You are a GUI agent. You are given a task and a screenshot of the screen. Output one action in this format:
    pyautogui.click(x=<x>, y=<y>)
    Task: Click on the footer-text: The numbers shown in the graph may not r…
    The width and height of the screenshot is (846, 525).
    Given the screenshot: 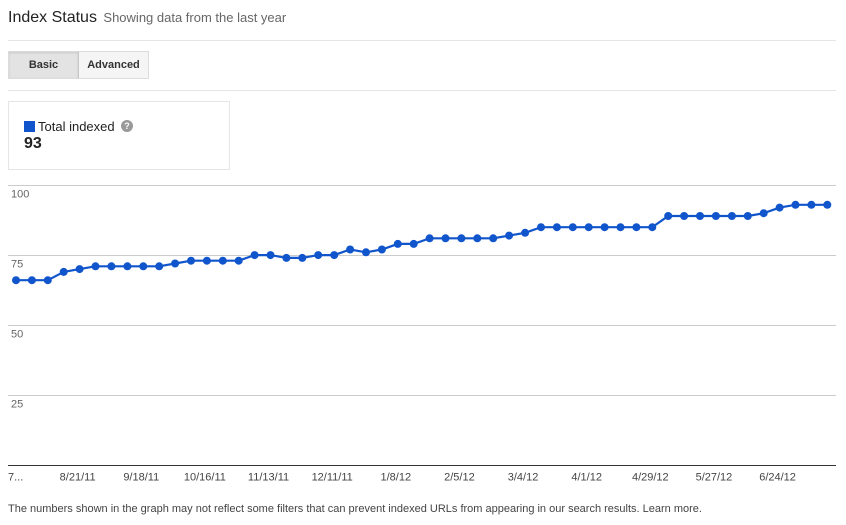 What is the action you would take?
    pyautogui.click(x=324, y=509)
    